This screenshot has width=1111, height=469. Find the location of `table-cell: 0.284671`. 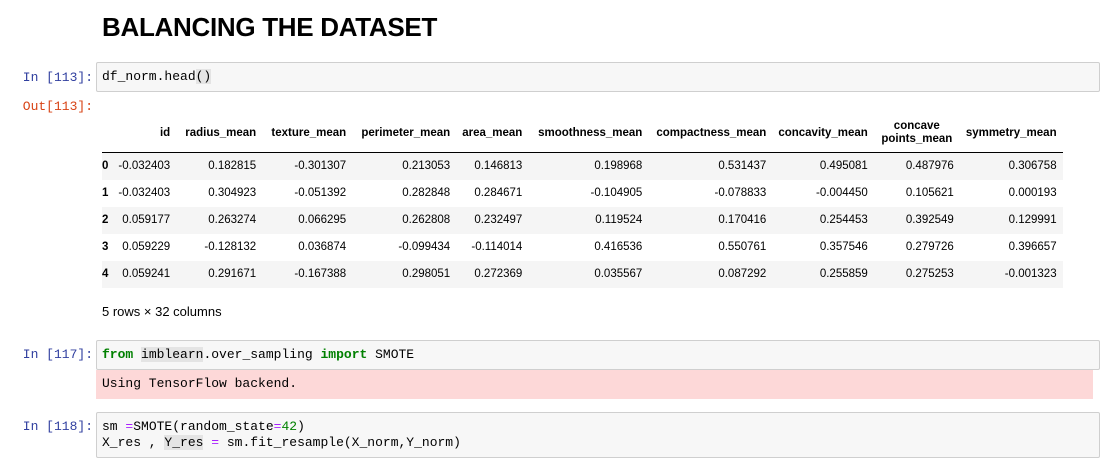

table-cell: 0.284671 is located at coordinates (498, 193).